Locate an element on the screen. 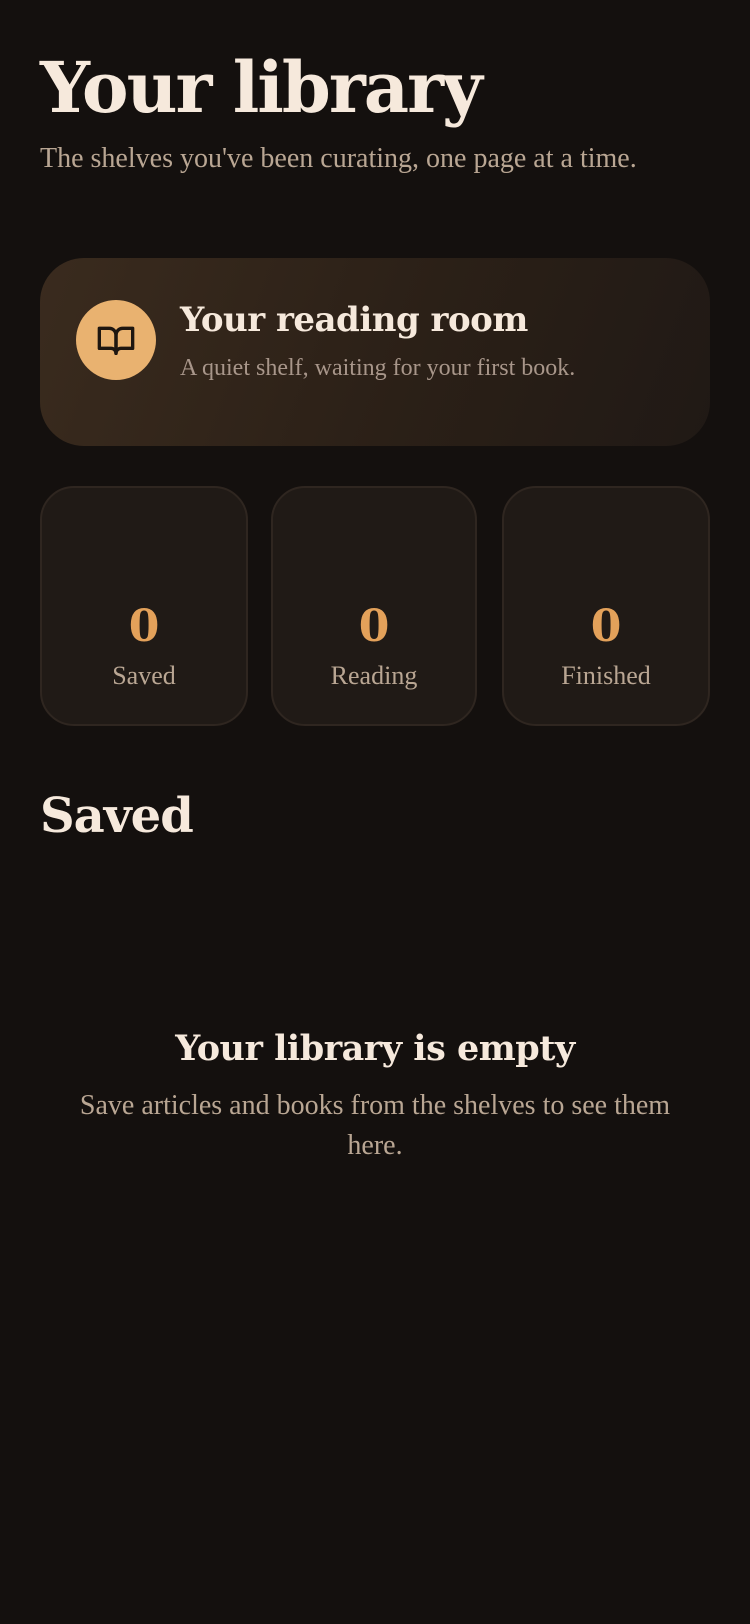 The width and height of the screenshot is (750, 1624). stats-row: 0 Saved 0 Reading 0 Finished is located at coordinates (375, 606).